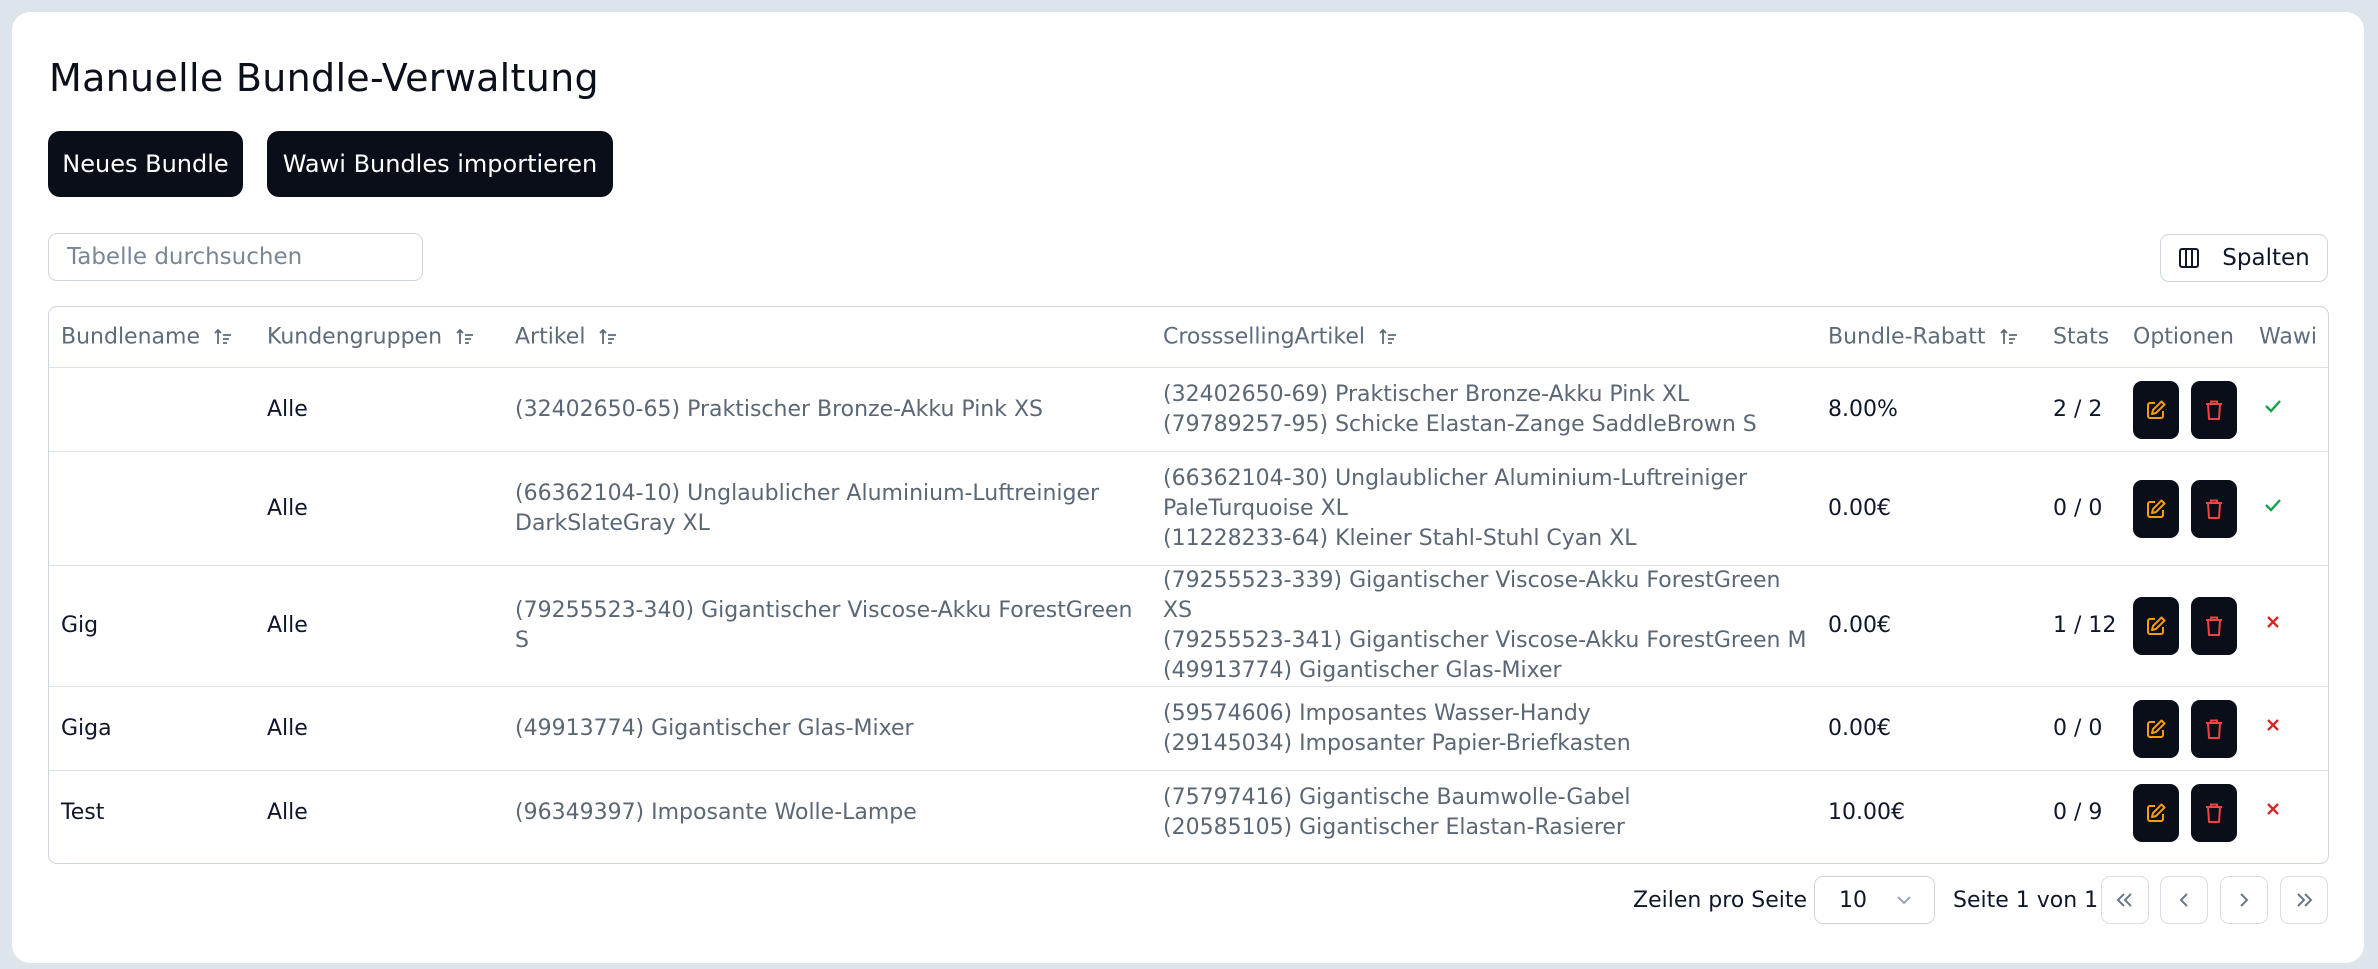 Image resolution: width=2378 pixels, height=969 pixels. I want to click on header-optionen: Optionen, so click(2184, 337).